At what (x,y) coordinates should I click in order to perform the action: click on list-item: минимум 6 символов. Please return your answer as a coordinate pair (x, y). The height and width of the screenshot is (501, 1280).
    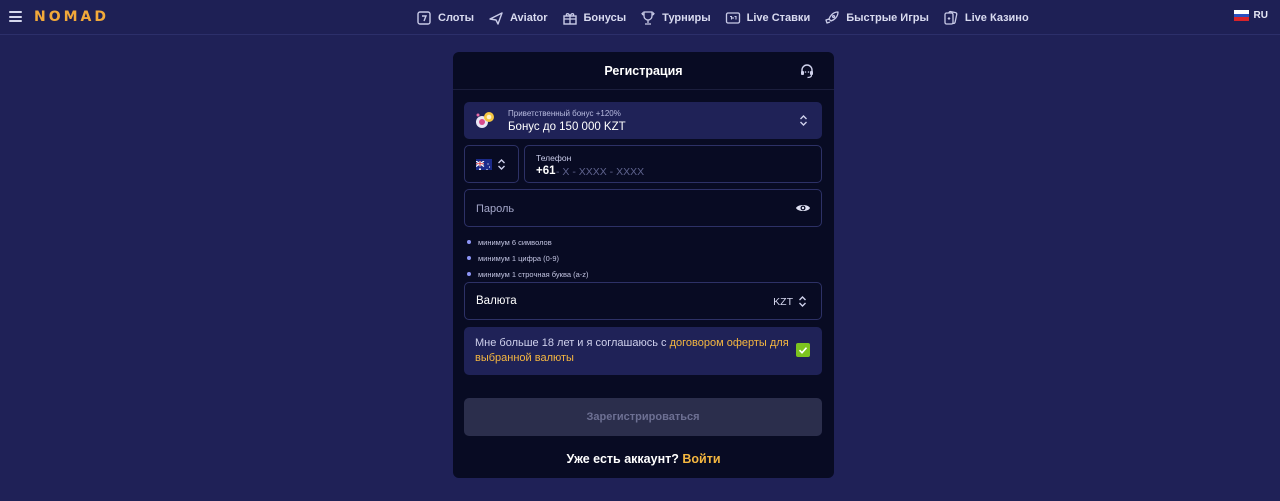
    Looking at the image, I should click on (528, 242).